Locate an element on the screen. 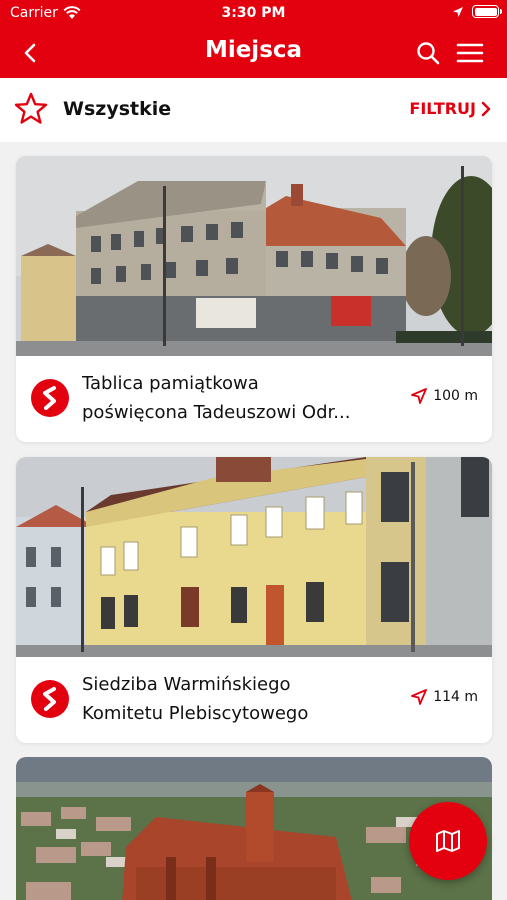 Image resolution: width=507 pixels, height=900 pixels. filter-label: FILTRUJ is located at coordinates (442, 108).